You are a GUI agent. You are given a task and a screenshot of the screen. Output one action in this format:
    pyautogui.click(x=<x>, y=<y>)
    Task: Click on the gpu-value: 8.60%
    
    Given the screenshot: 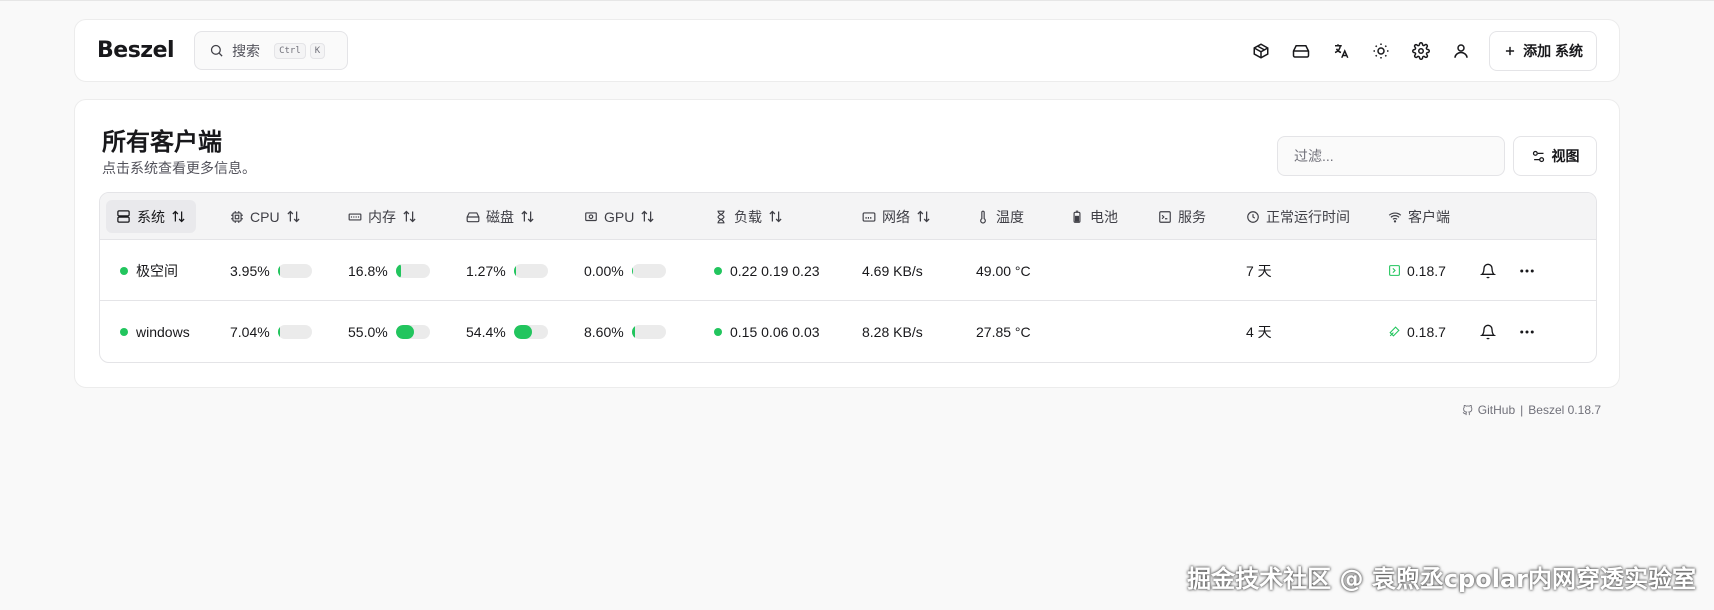 What is the action you would take?
    pyautogui.click(x=604, y=331)
    